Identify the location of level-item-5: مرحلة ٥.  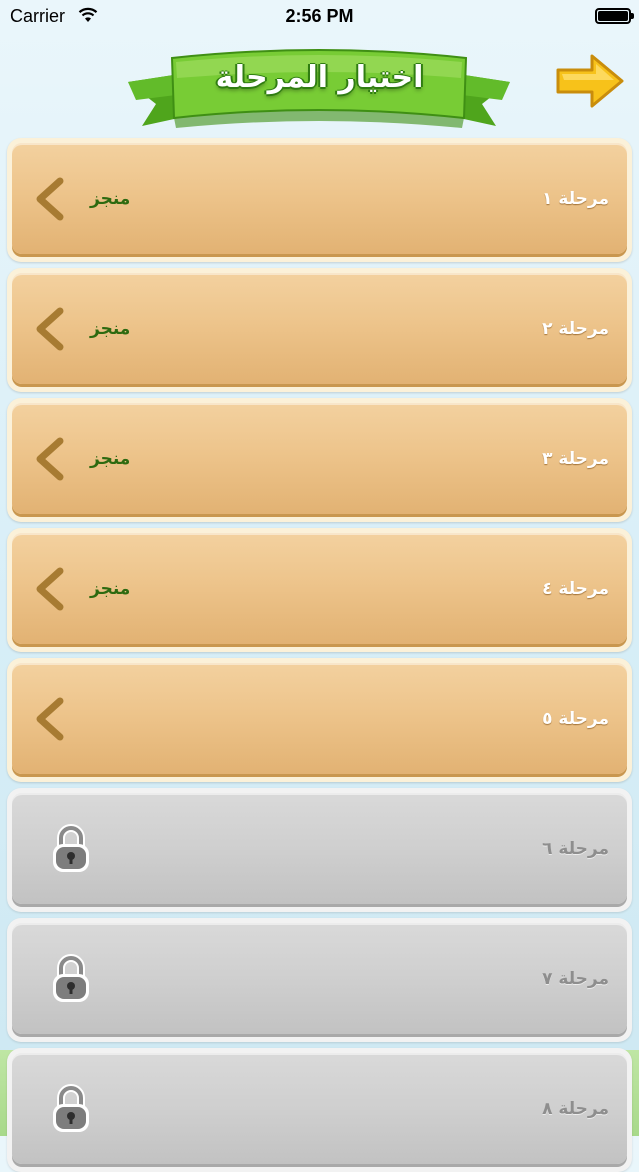
(319, 720).